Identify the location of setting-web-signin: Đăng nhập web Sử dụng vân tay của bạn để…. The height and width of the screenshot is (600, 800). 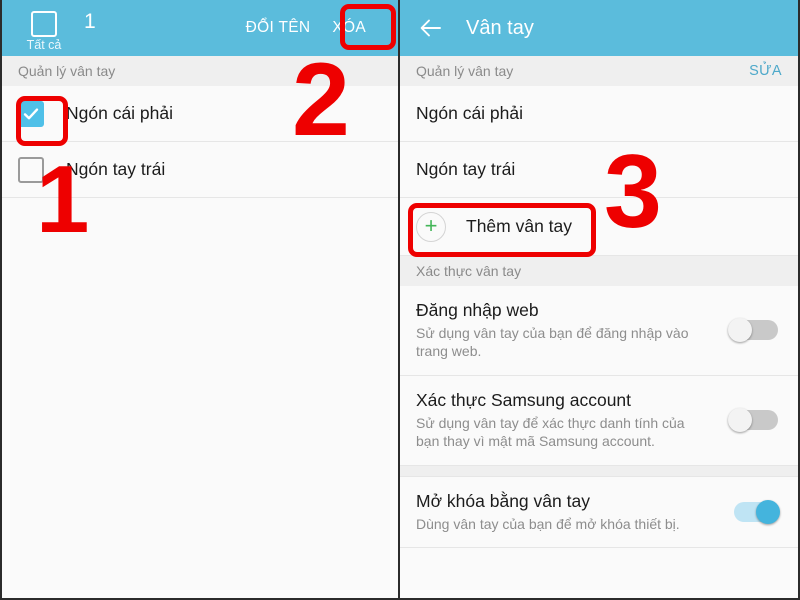
(599, 331).